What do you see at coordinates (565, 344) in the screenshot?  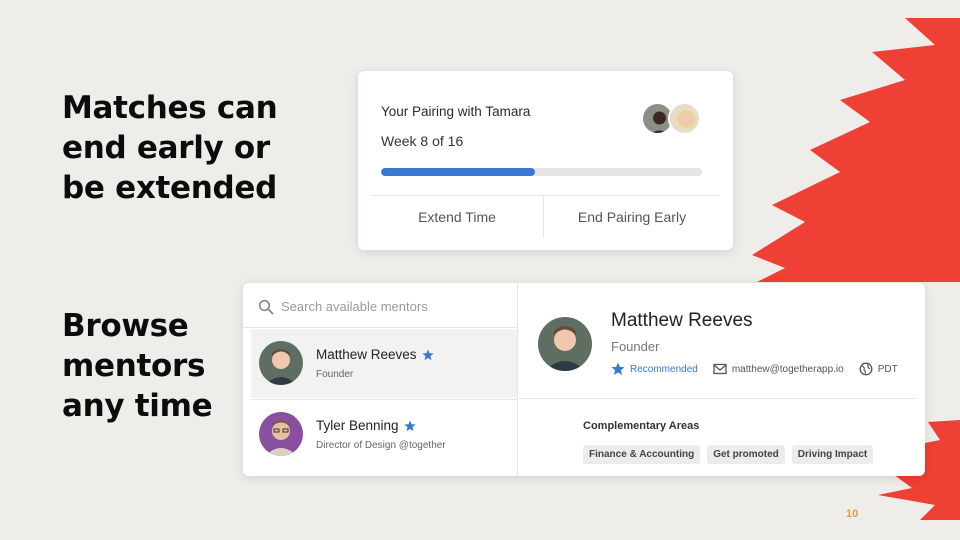 I see `detail-avatar-matthew` at bounding box center [565, 344].